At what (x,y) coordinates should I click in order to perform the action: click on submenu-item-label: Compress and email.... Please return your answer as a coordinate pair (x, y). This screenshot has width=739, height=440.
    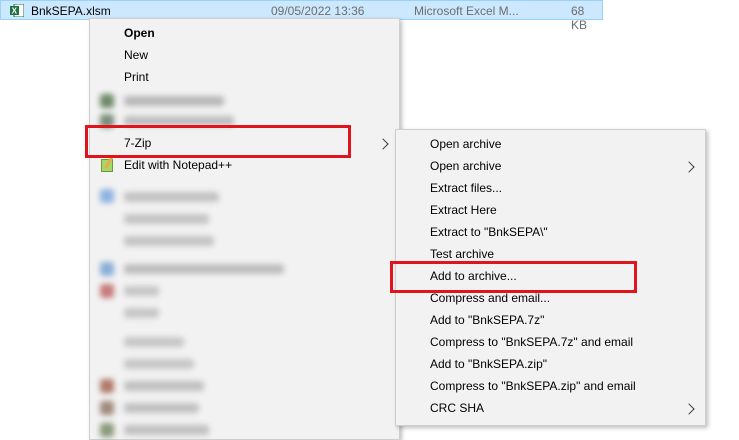
    Looking at the image, I should click on (490, 298).